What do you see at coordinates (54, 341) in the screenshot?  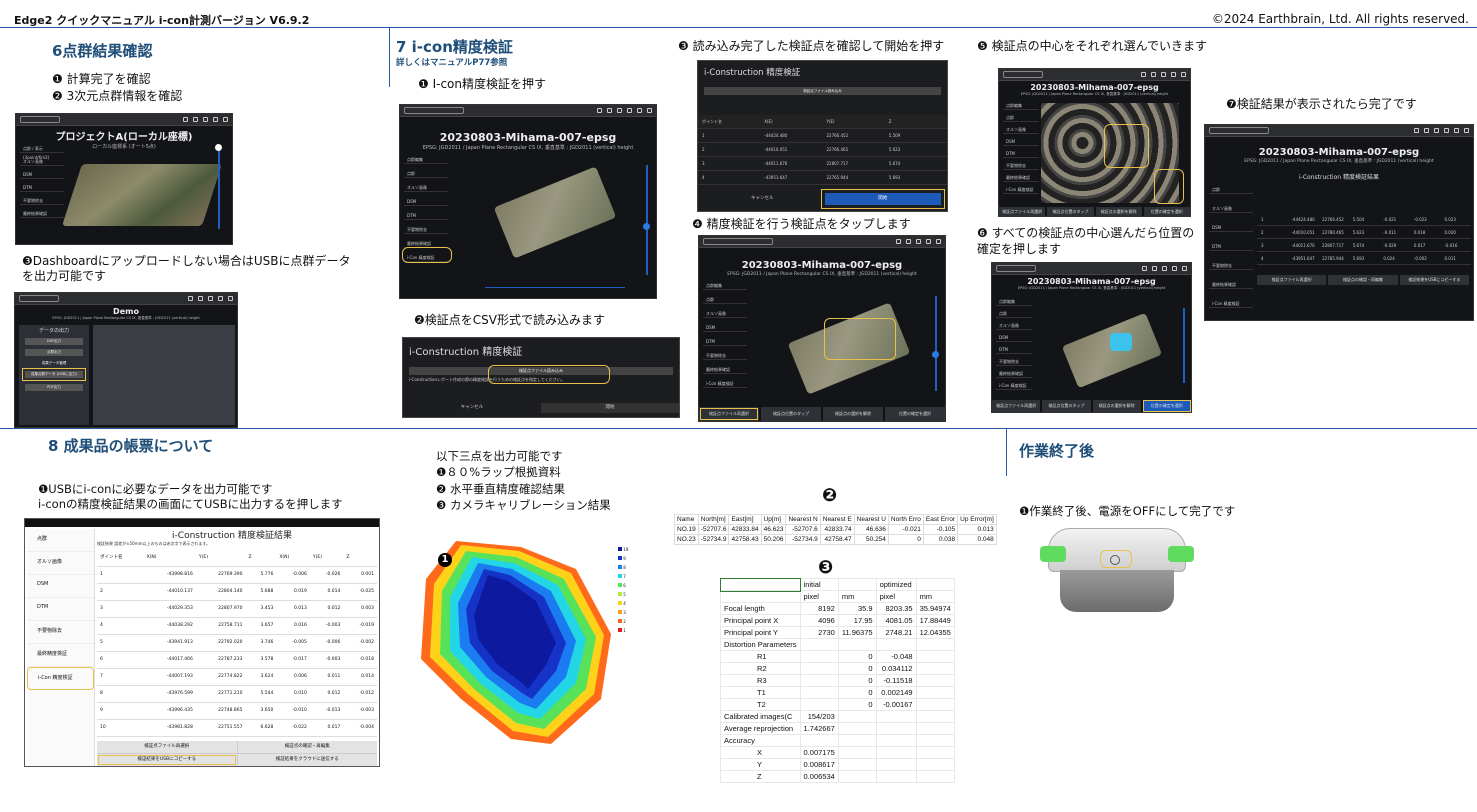 I see `dxf-button: DXF出力` at bounding box center [54, 341].